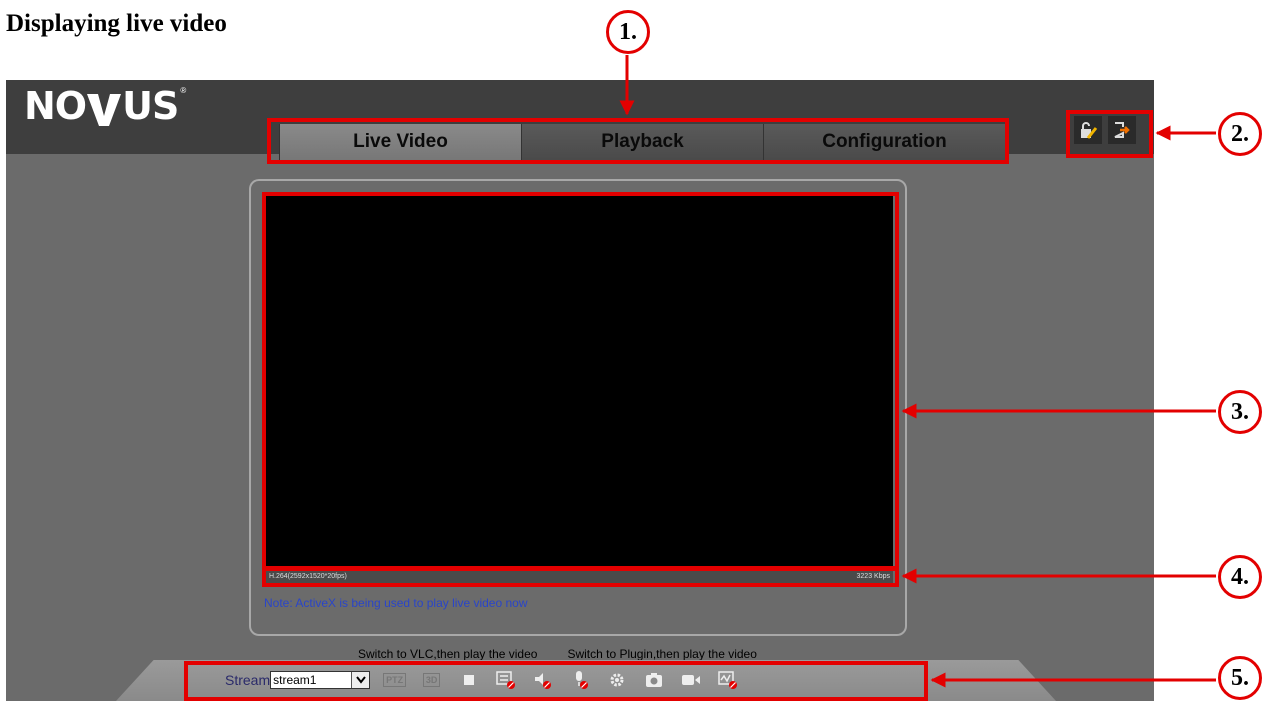  Describe the element at coordinates (1240, 577) in the screenshot. I see `callout-4: 4.` at that location.